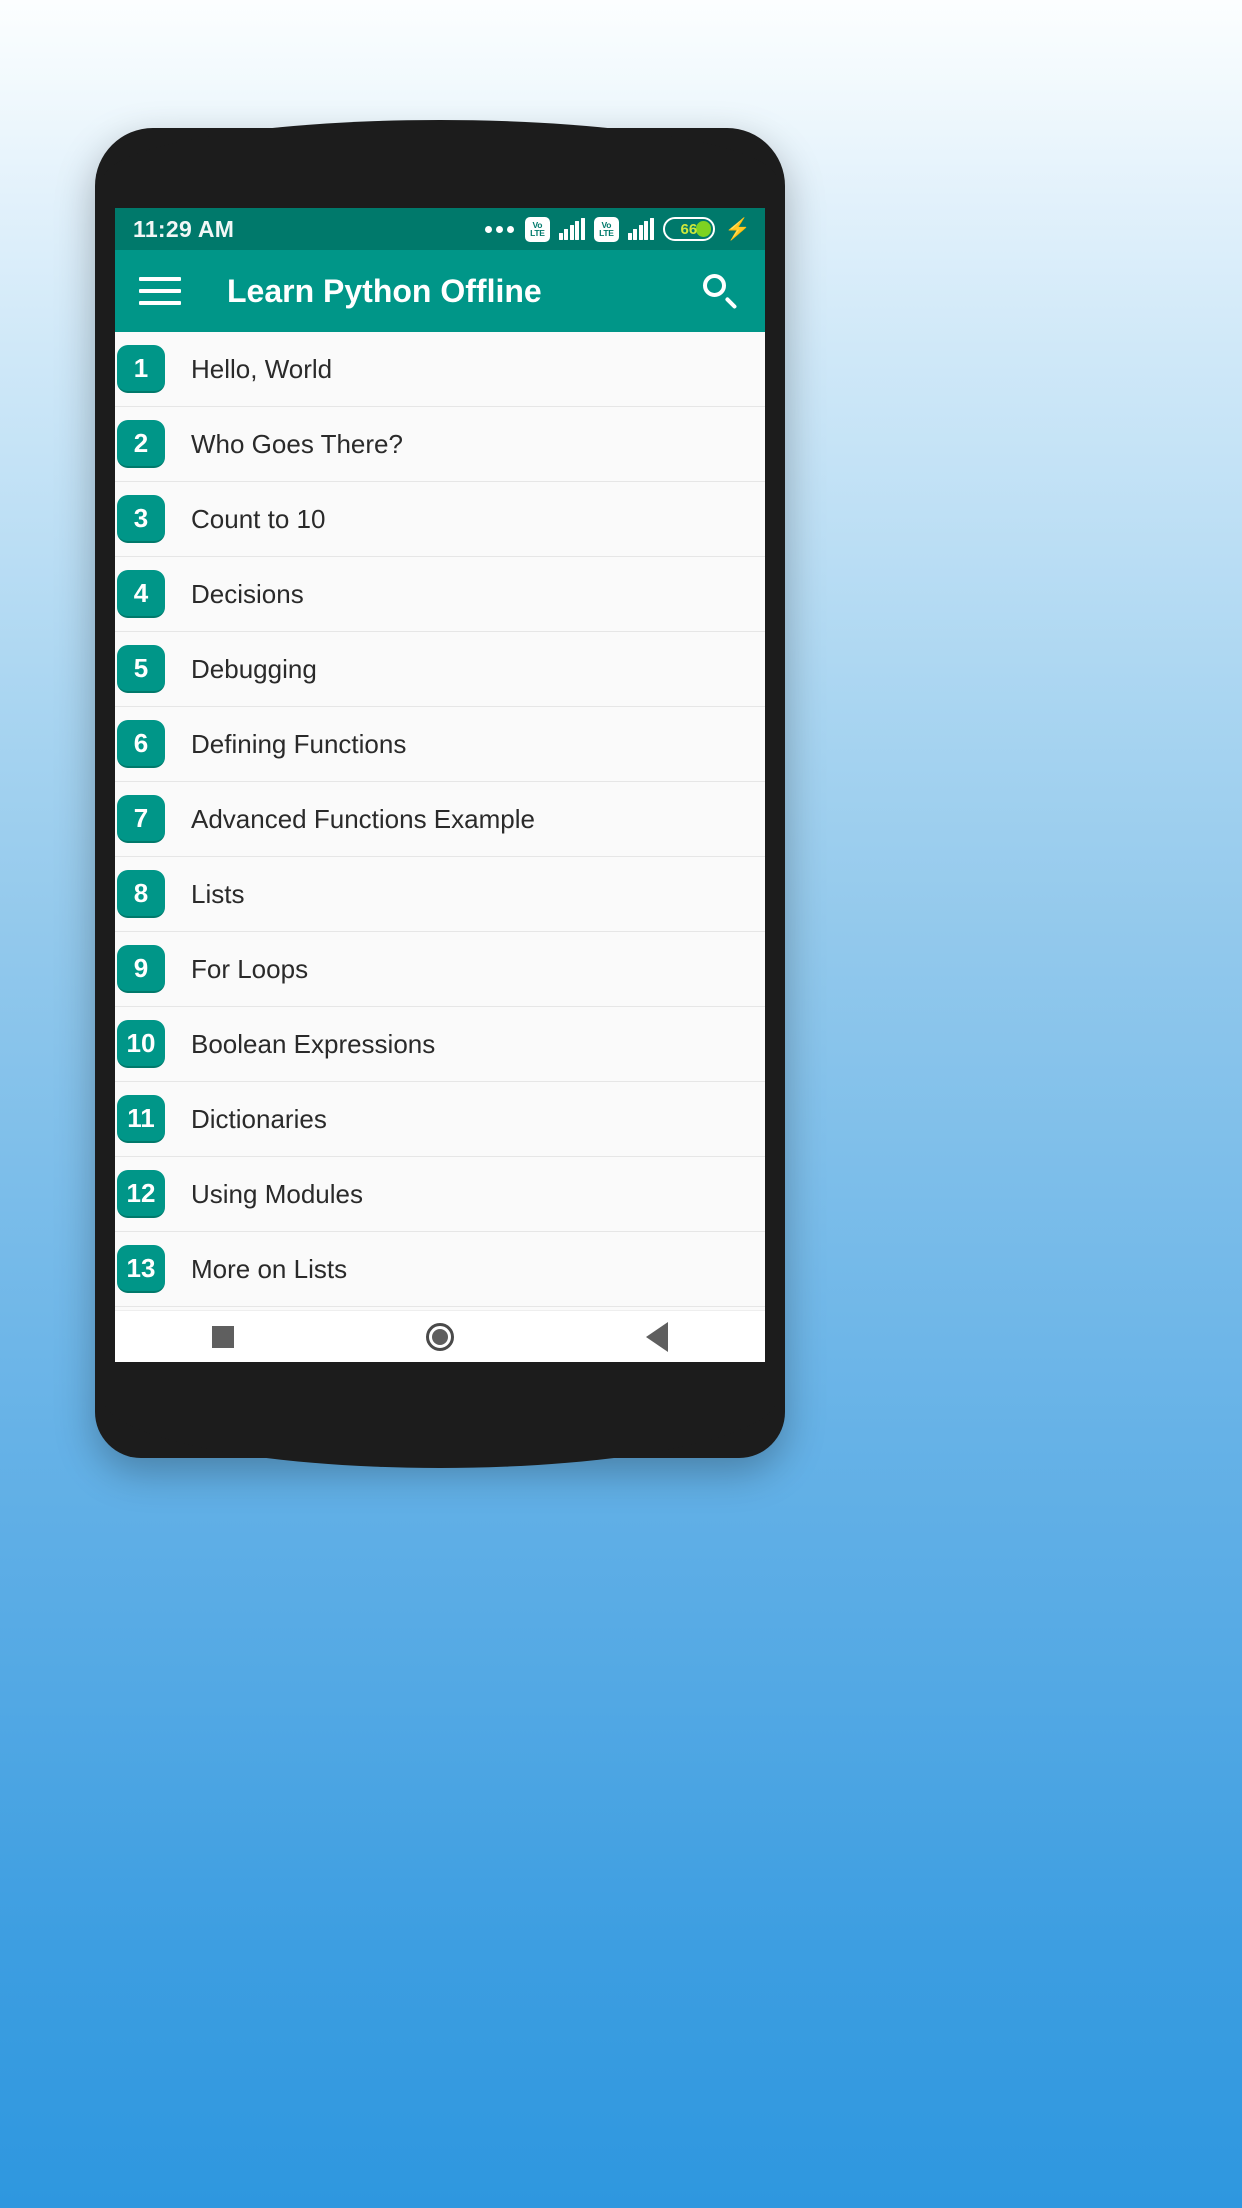 This screenshot has width=1242, height=2208. What do you see at coordinates (141, 444) in the screenshot?
I see `lesson-number-badge: 2` at bounding box center [141, 444].